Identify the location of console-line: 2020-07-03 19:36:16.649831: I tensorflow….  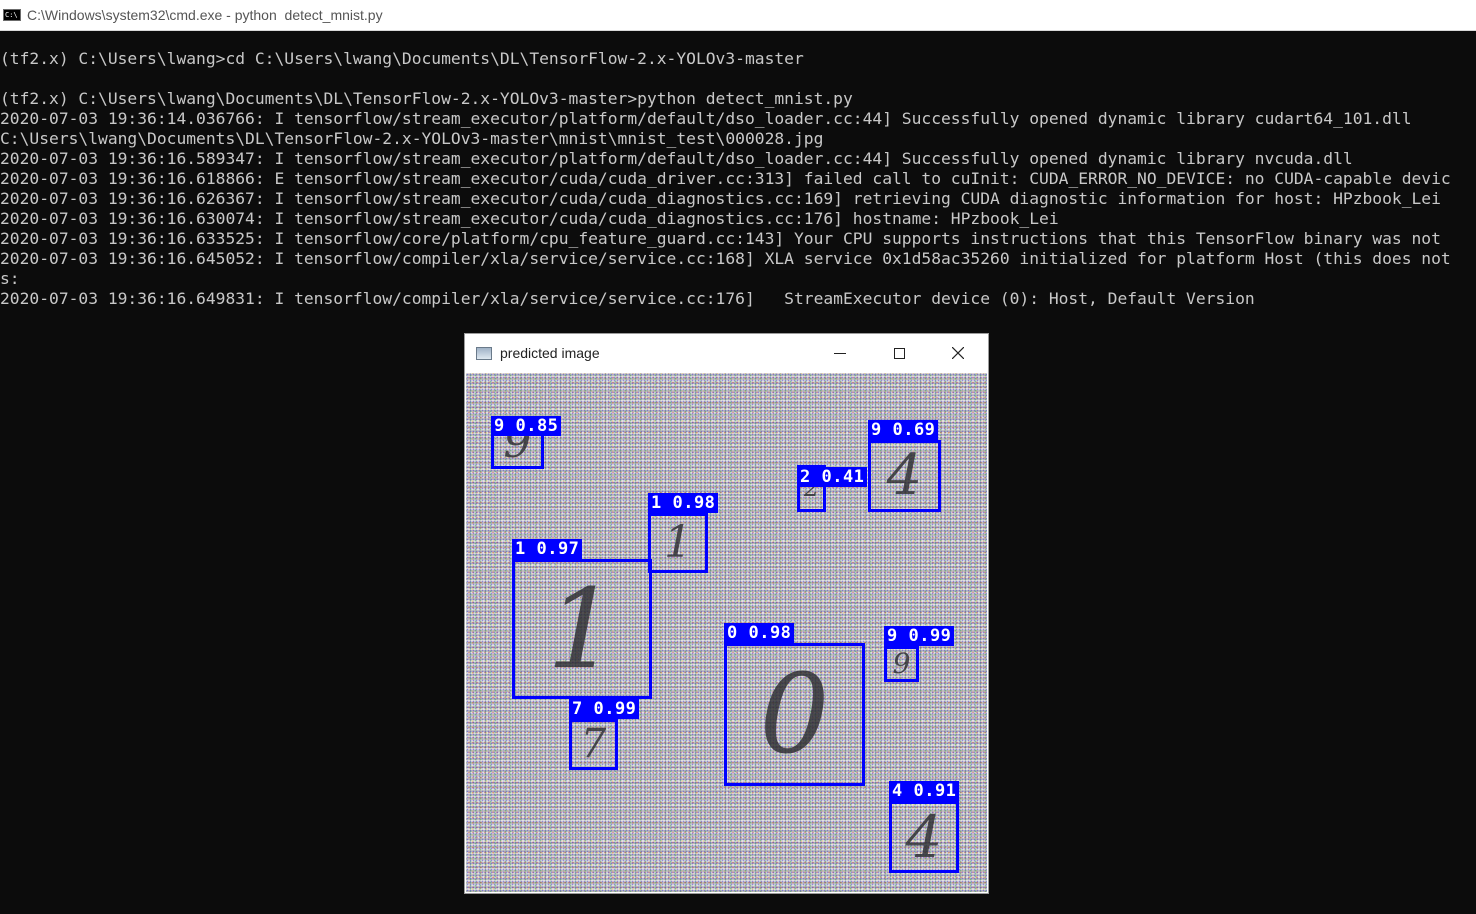
(627, 298).